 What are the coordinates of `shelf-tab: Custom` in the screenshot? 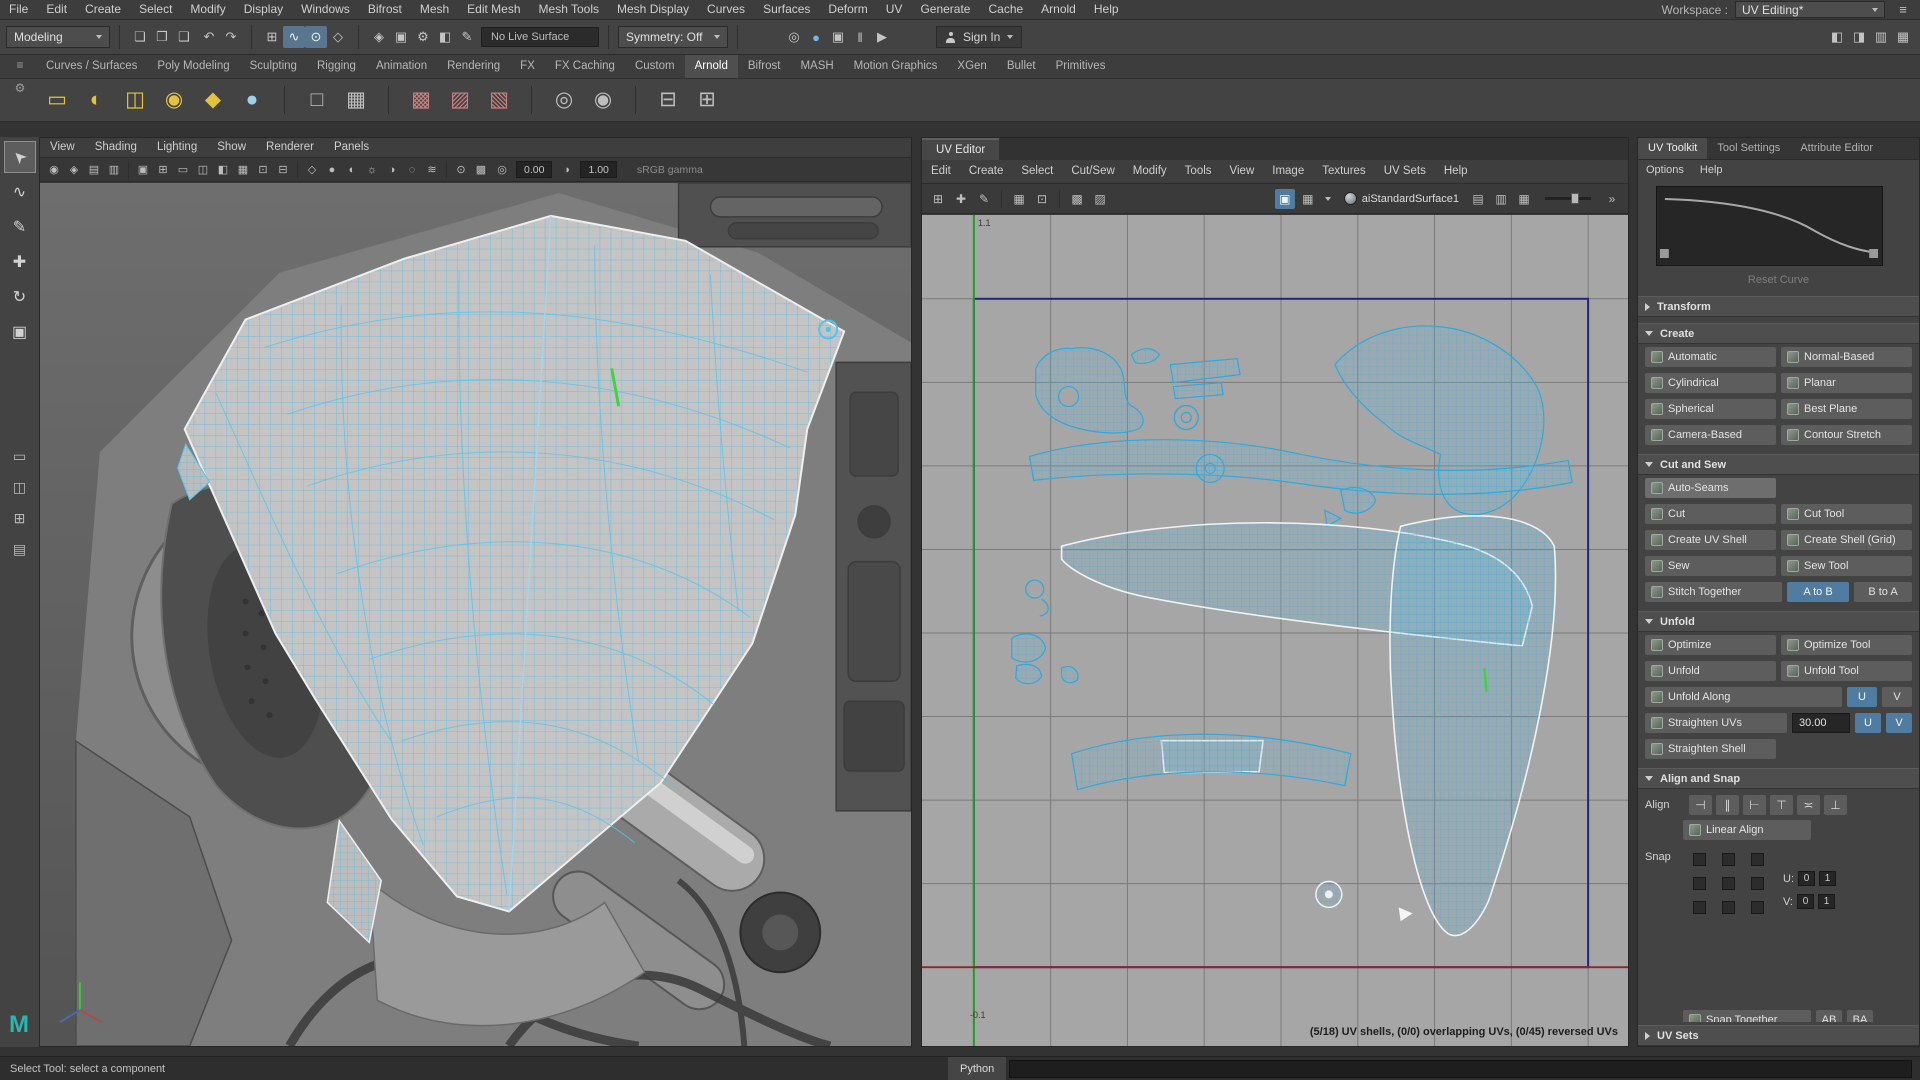 It's located at (655, 66).